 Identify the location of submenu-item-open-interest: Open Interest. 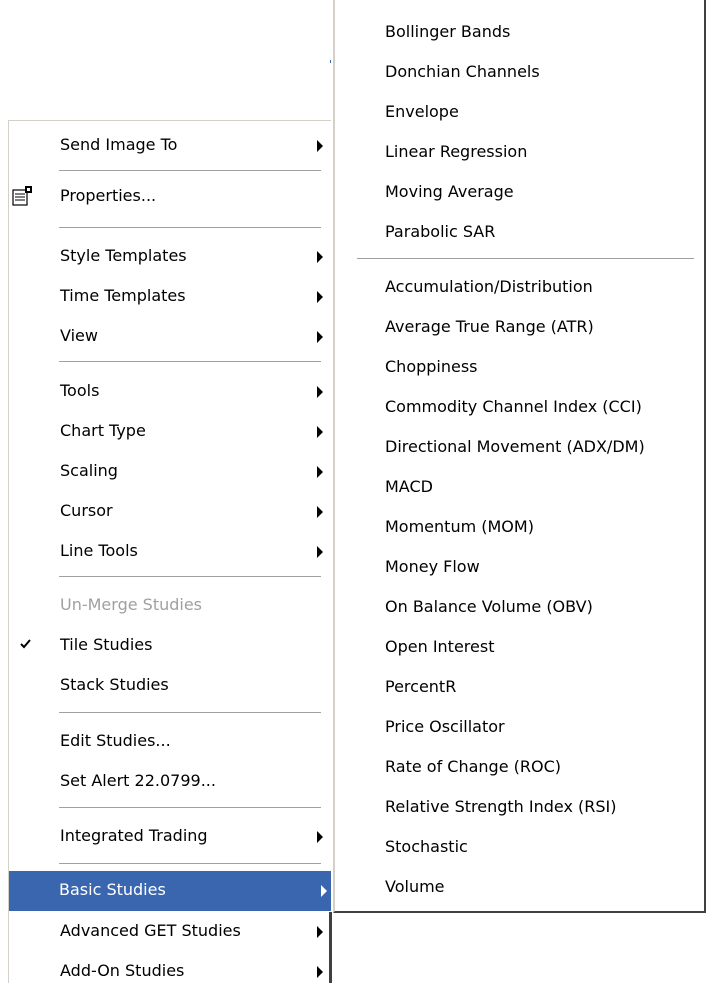
(519, 648).